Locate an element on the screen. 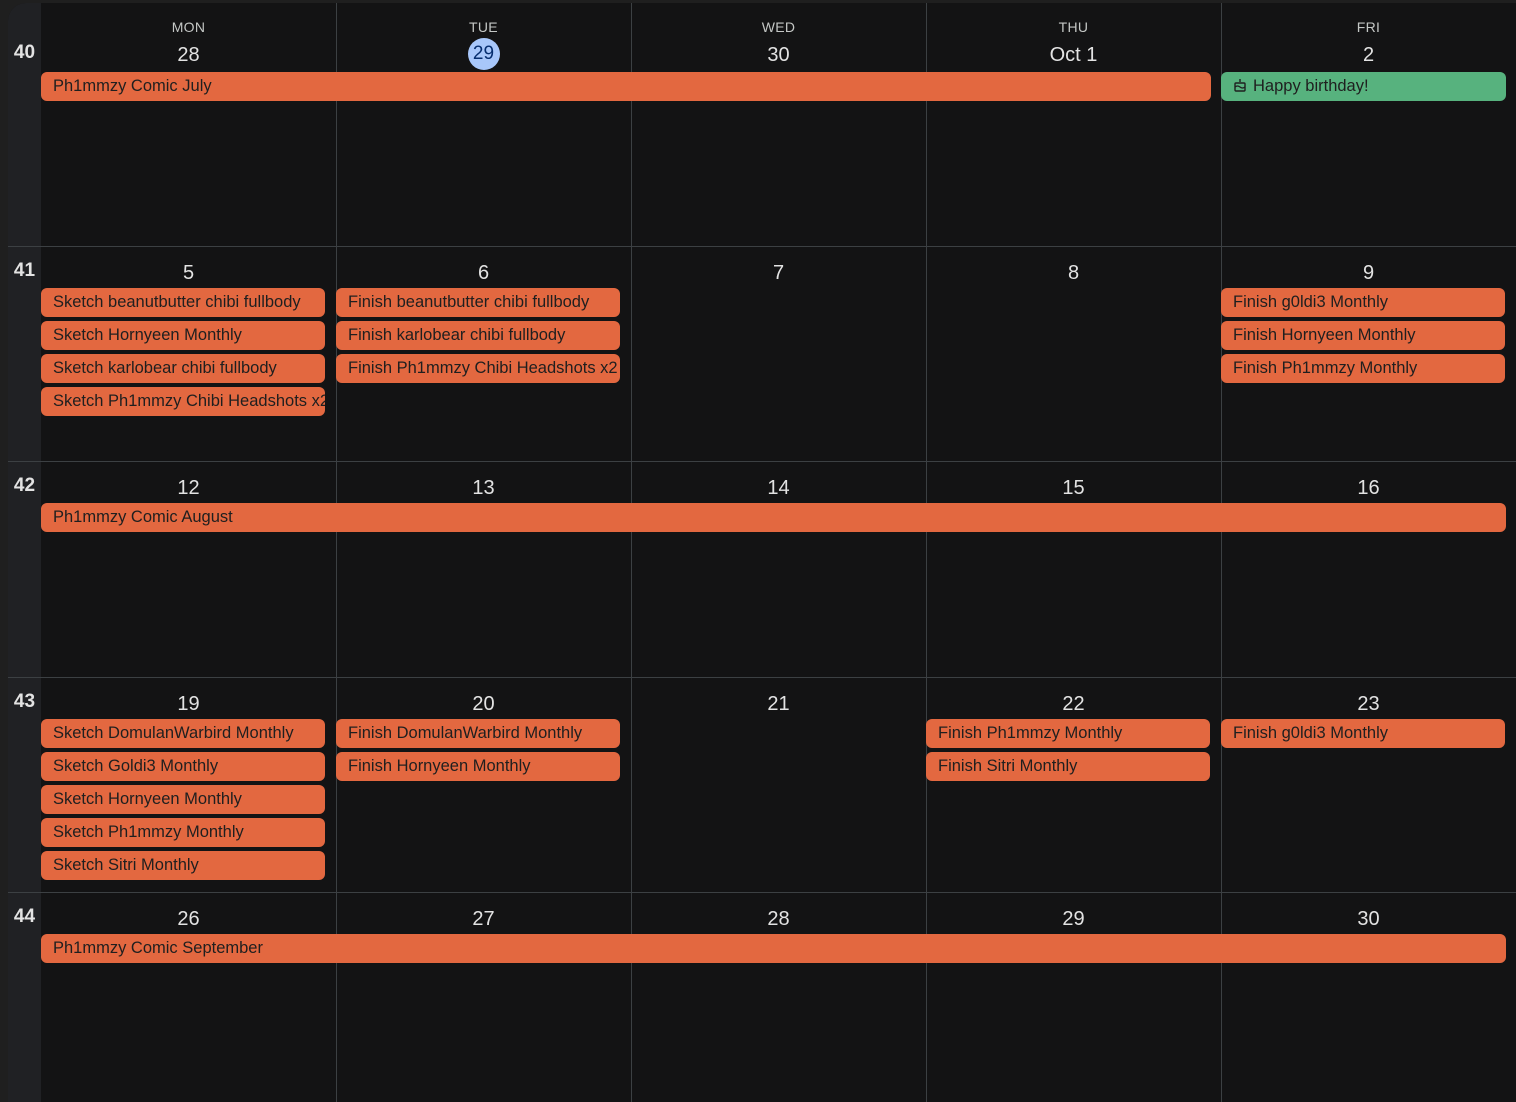 The width and height of the screenshot is (1516, 1102). week-number: 43 is located at coordinates (24, 702).